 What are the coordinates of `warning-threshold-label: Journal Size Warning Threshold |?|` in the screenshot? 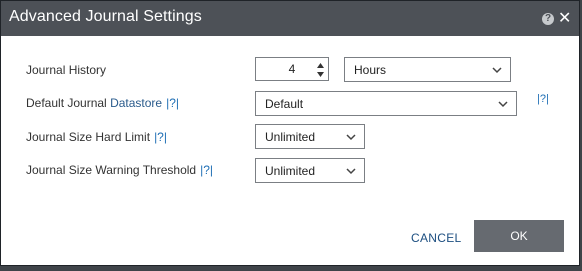 It's located at (119, 170).